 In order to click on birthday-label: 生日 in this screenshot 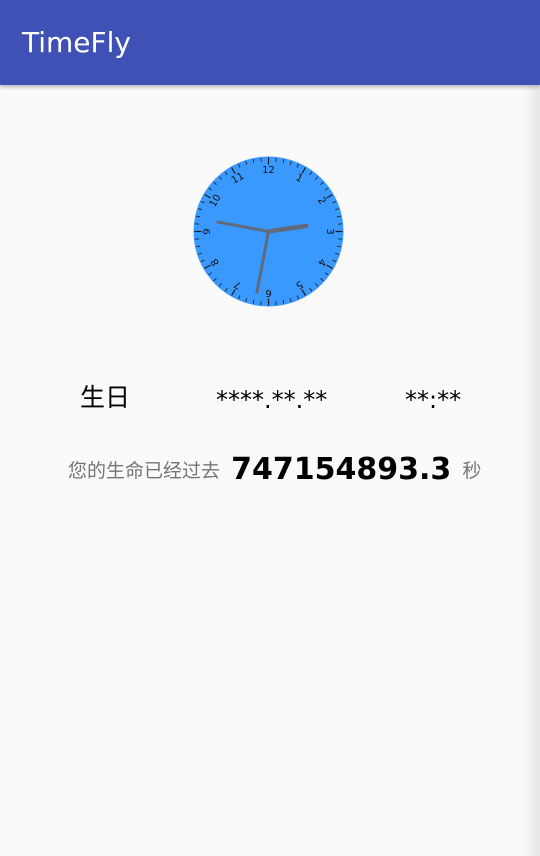, I will do `click(105, 397)`.